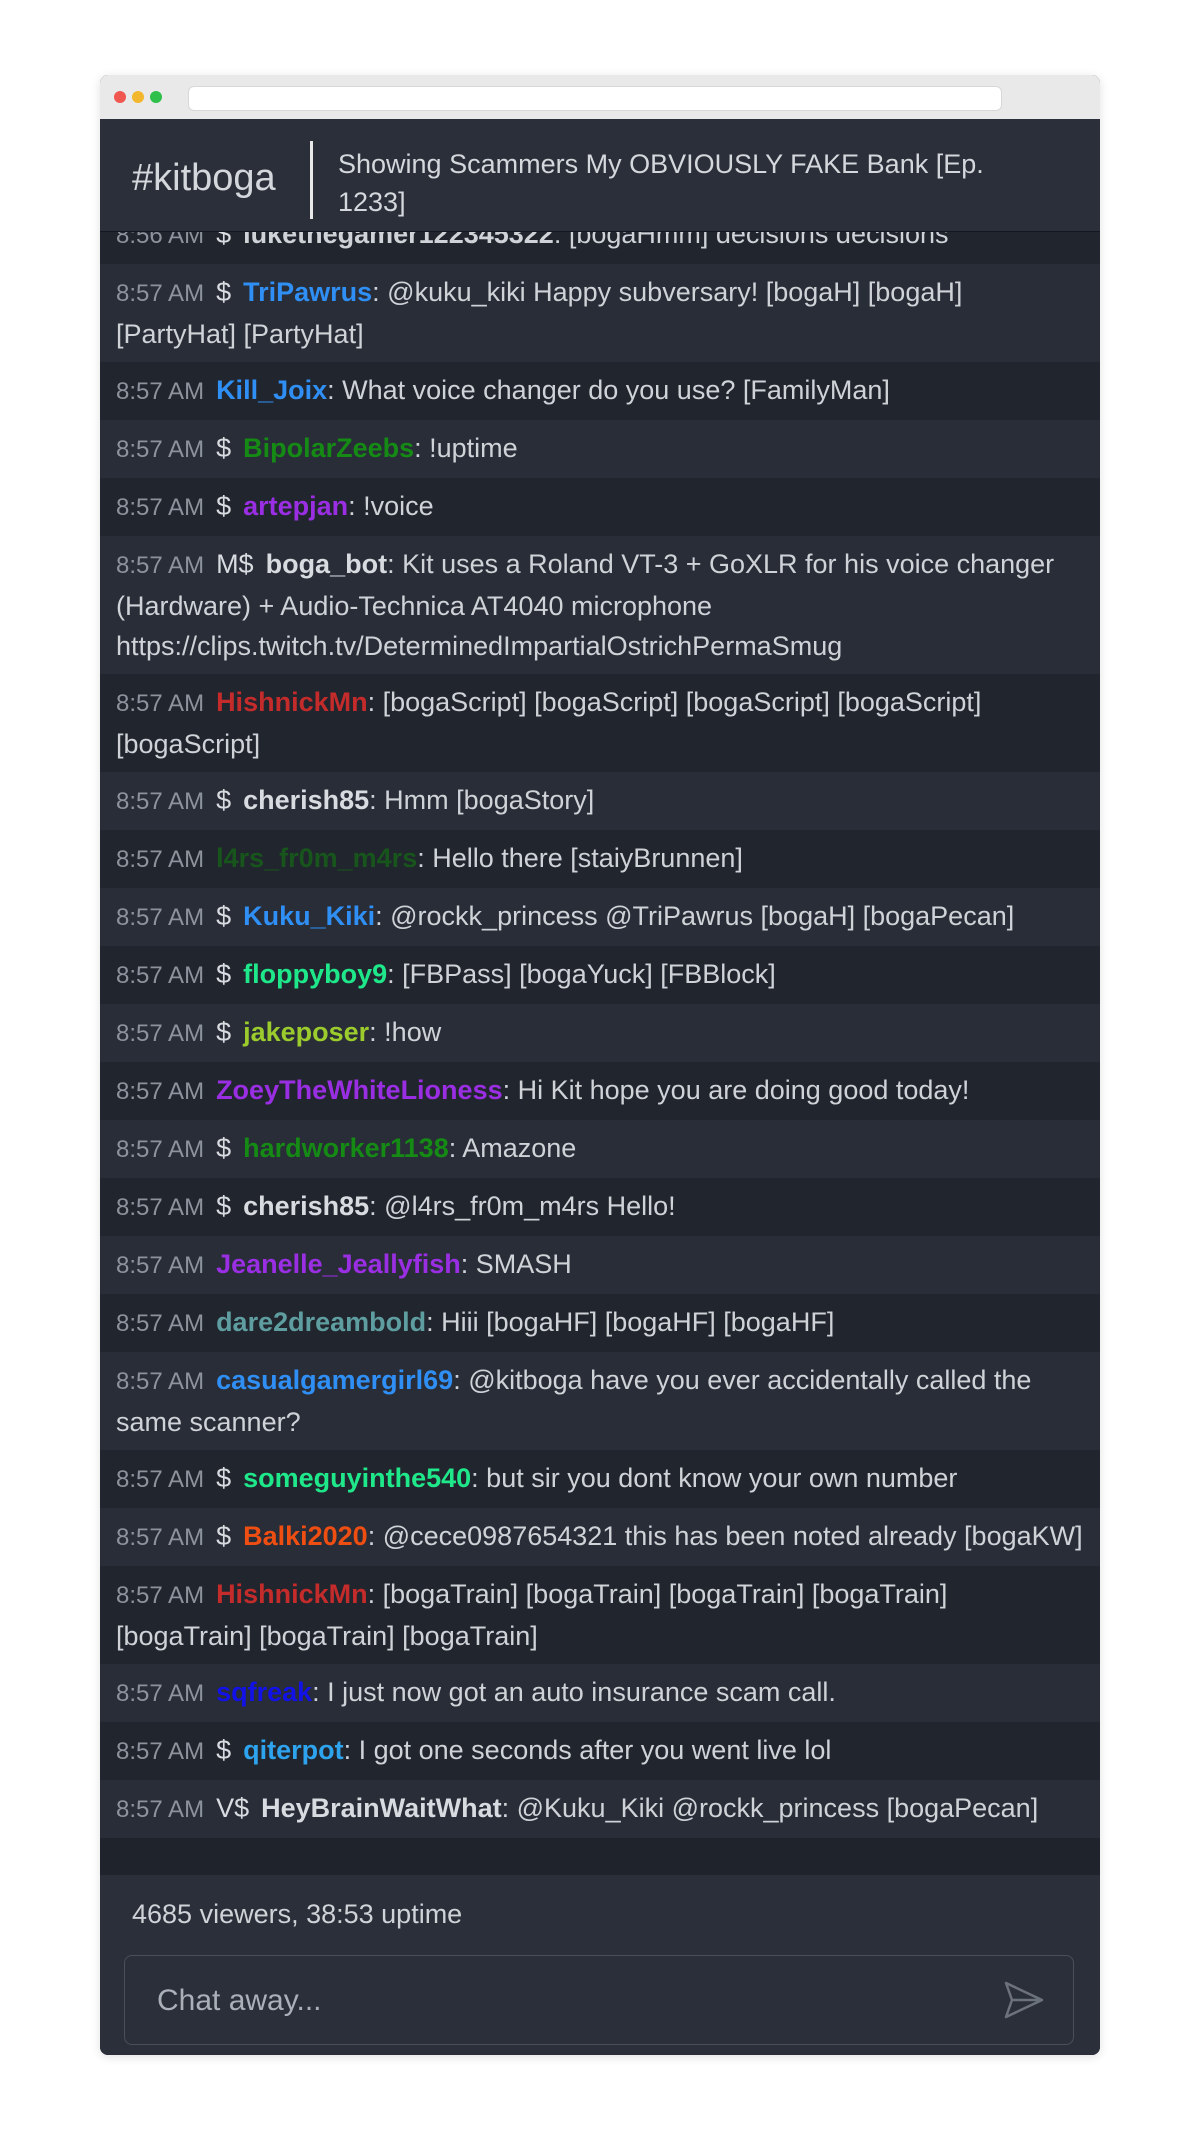 The image size is (1200, 2130). Describe the element at coordinates (338, 1264) in the screenshot. I see `message-username: Jeanelle_Jeallyfish` at that location.